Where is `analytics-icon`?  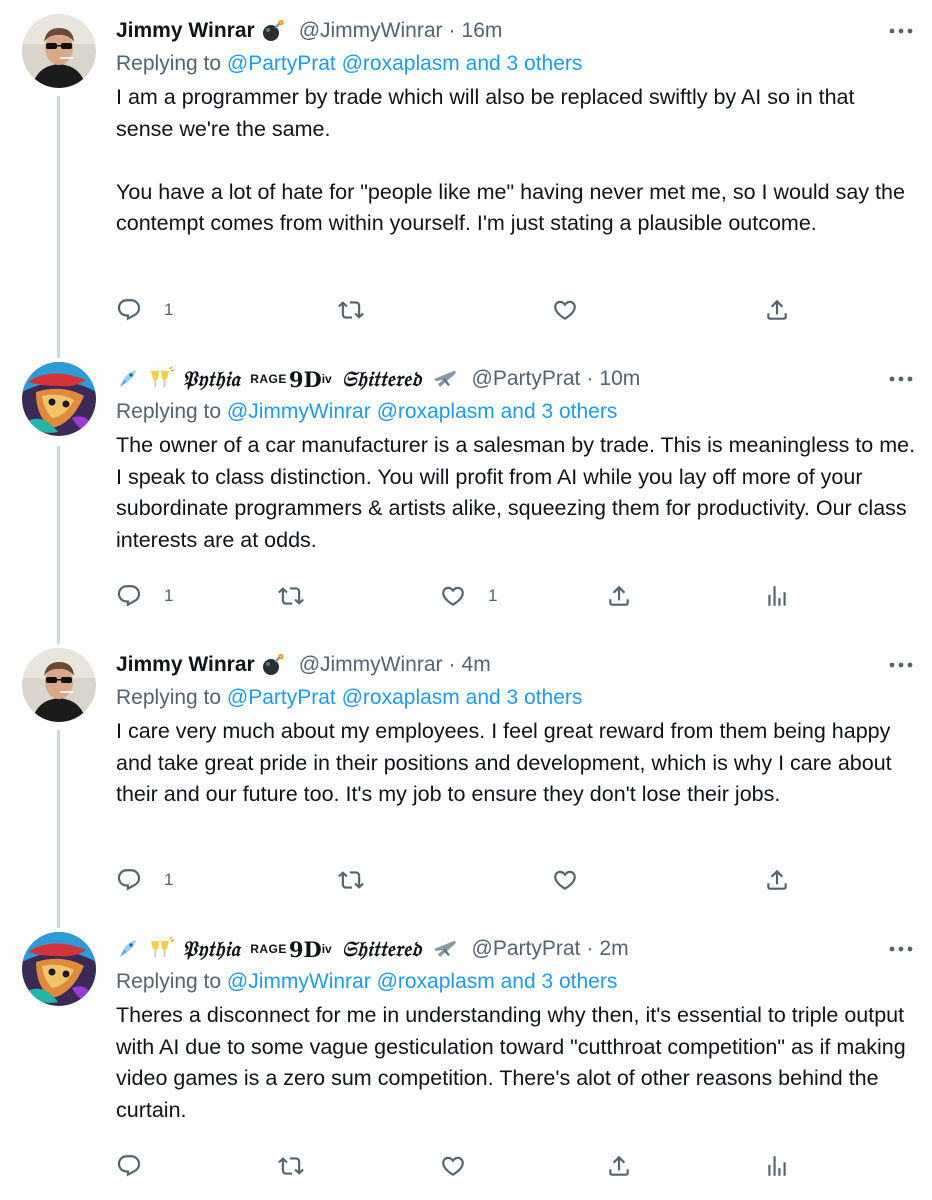
analytics-icon is located at coordinates (777, 596).